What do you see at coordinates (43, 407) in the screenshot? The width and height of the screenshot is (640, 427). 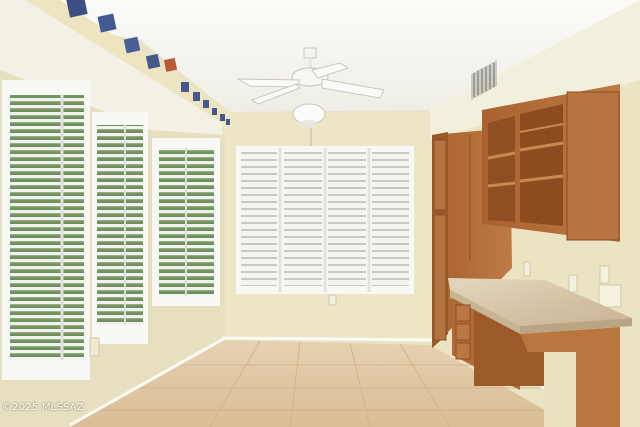 I see `photo-watermark: ©2025 MLSSAZ` at bounding box center [43, 407].